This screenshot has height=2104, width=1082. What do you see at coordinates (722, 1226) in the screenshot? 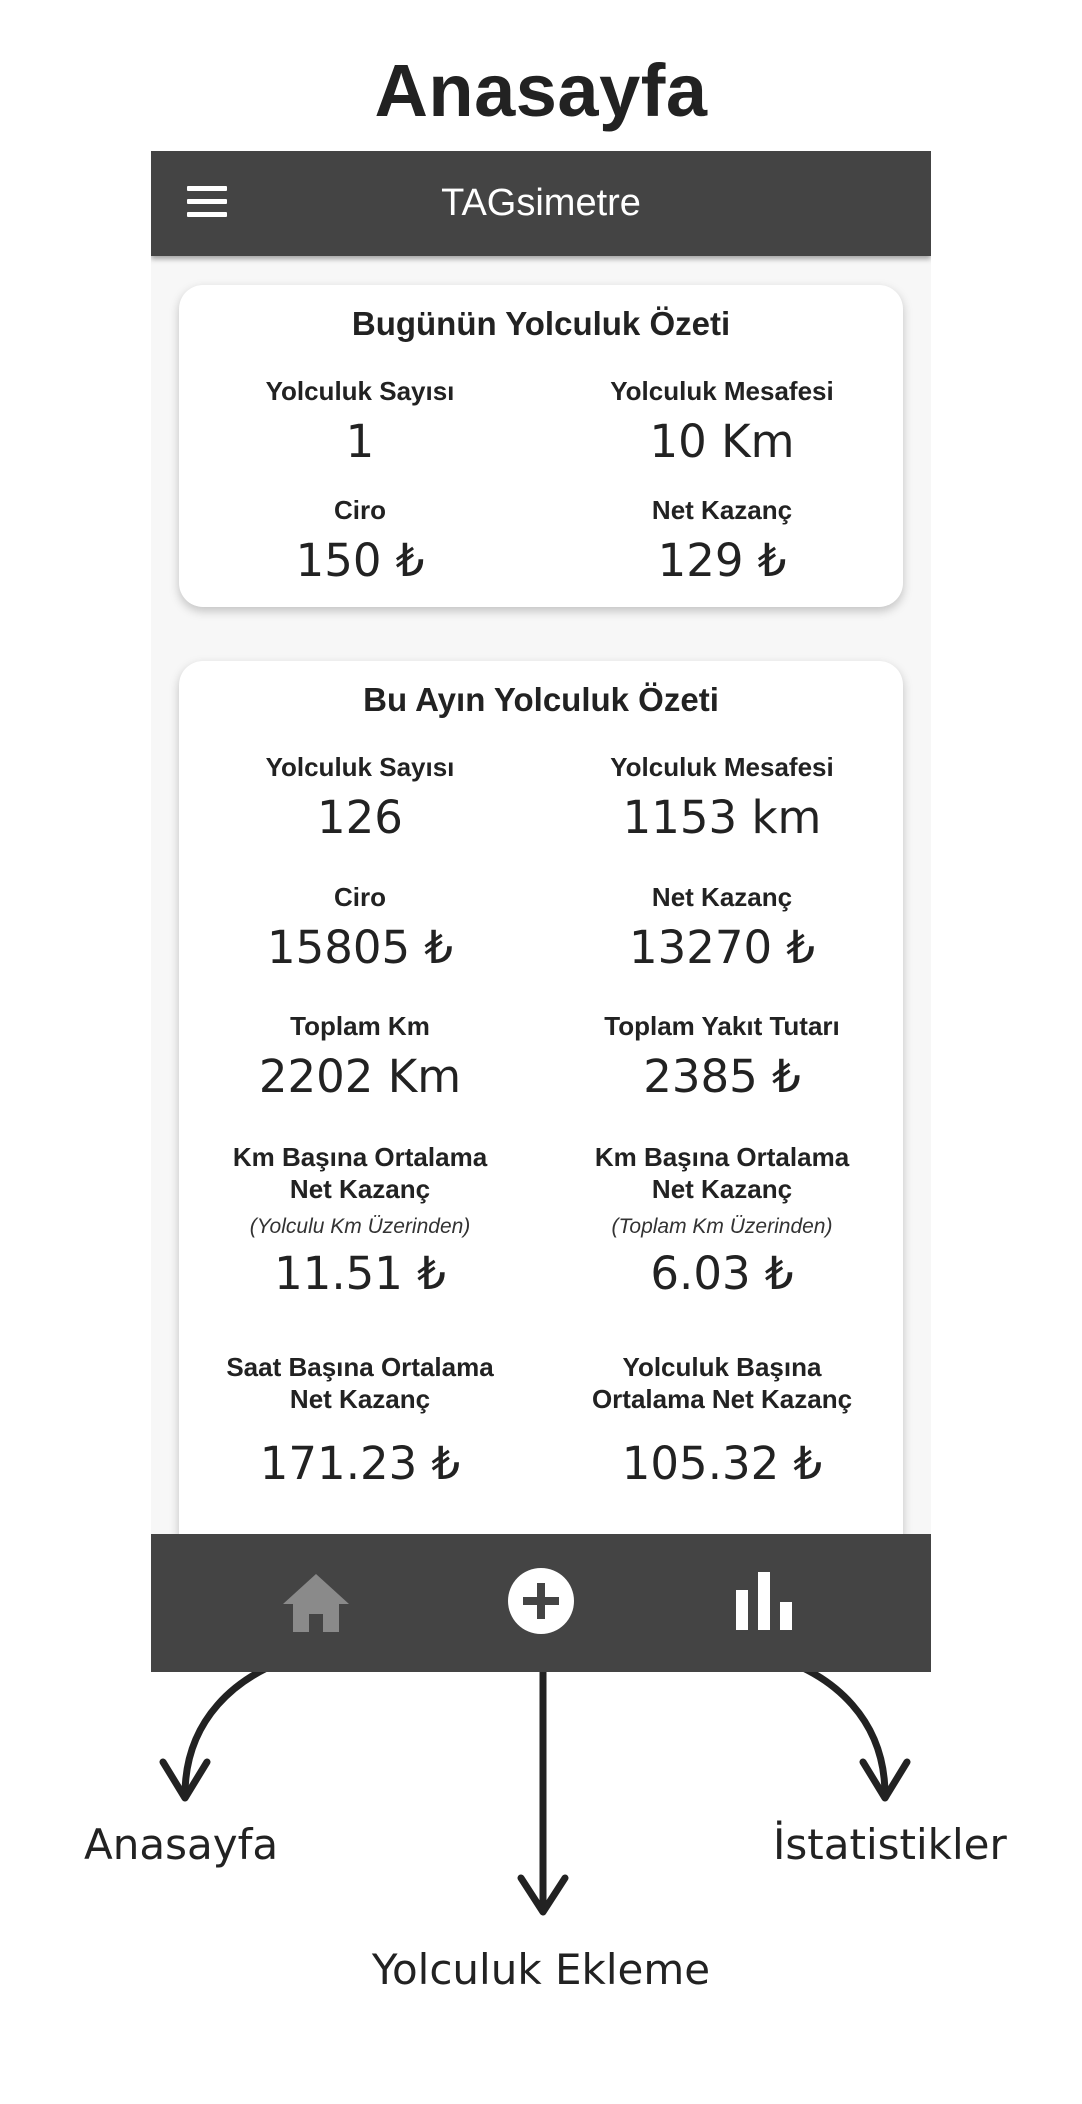
I see `stat-note: (Toplam Km Üzerinden)` at bounding box center [722, 1226].